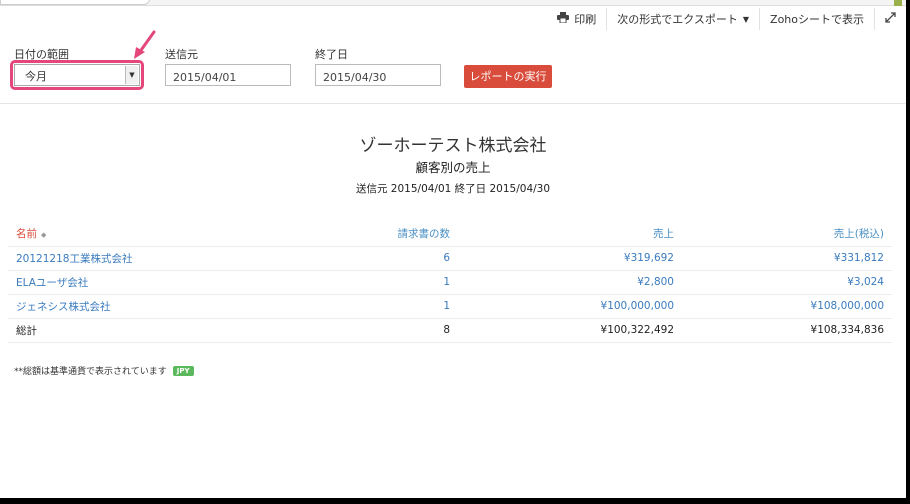  What do you see at coordinates (44, 235) in the screenshot?
I see `sort-icon: ◆` at bounding box center [44, 235].